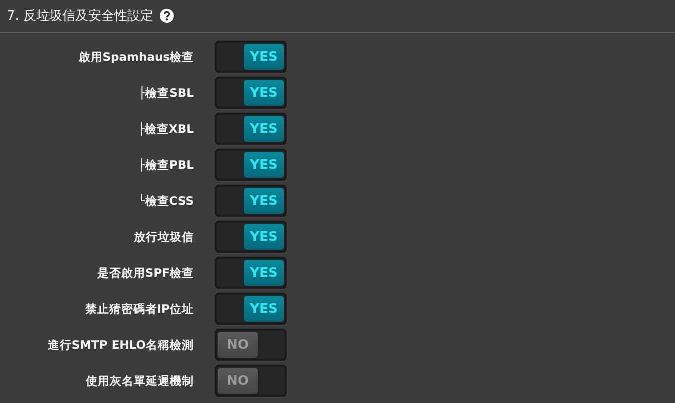  What do you see at coordinates (167, 16) in the screenshot?
I see `help-icon` at bounding box center [167, 16].